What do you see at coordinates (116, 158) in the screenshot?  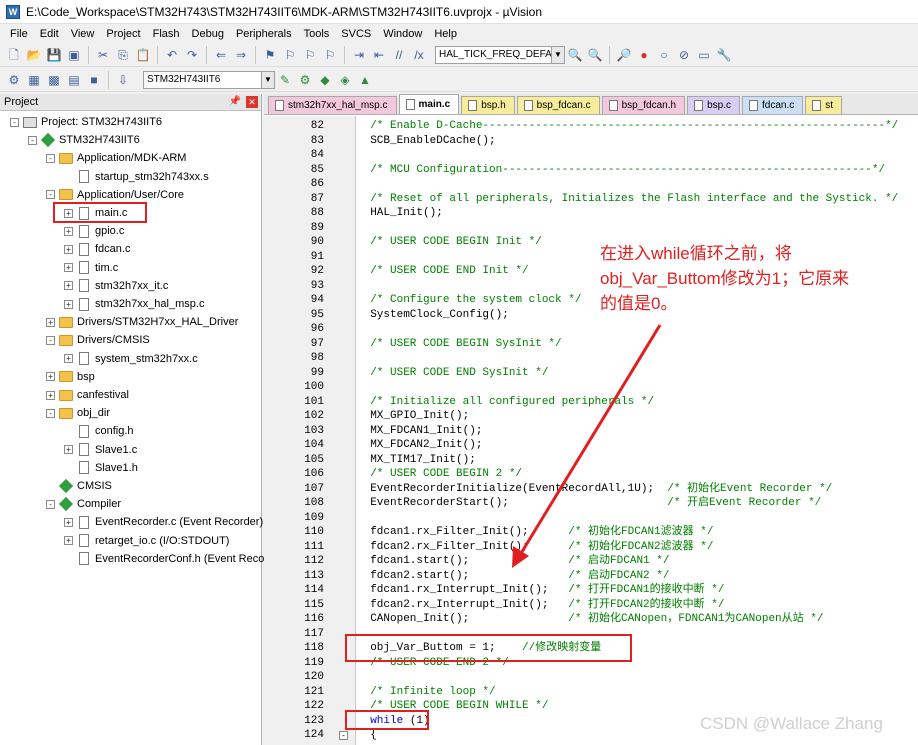 I see `tree-item: - Application/MDK-ARM` at bounding box center [116, 158].